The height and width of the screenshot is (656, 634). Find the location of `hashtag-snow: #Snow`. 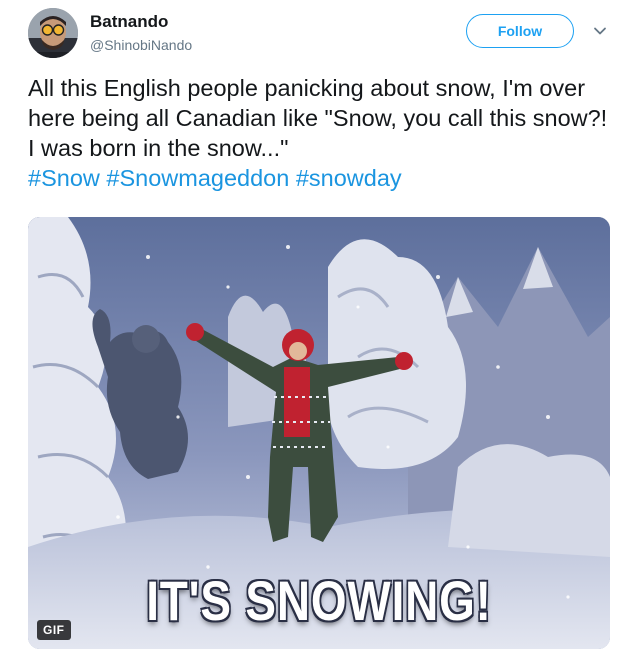

hashtag-snow: #Snow is located at coordinates (64, 178).